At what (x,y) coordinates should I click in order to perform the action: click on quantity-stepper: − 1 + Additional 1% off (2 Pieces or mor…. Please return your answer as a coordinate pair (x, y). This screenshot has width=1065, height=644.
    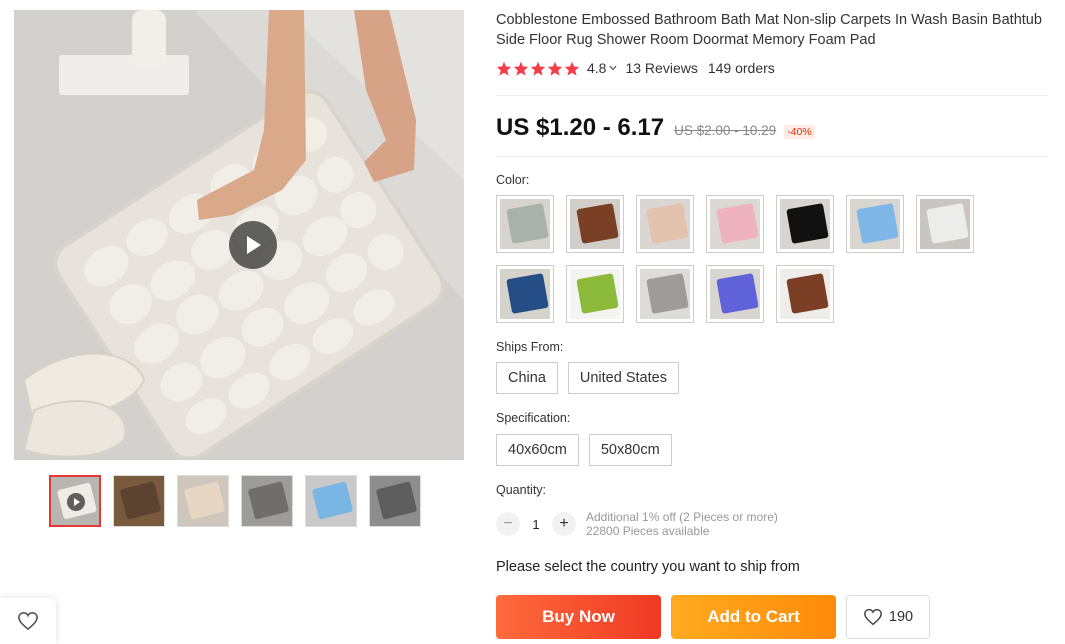
    Looking at the image, I should click on (637, 524).